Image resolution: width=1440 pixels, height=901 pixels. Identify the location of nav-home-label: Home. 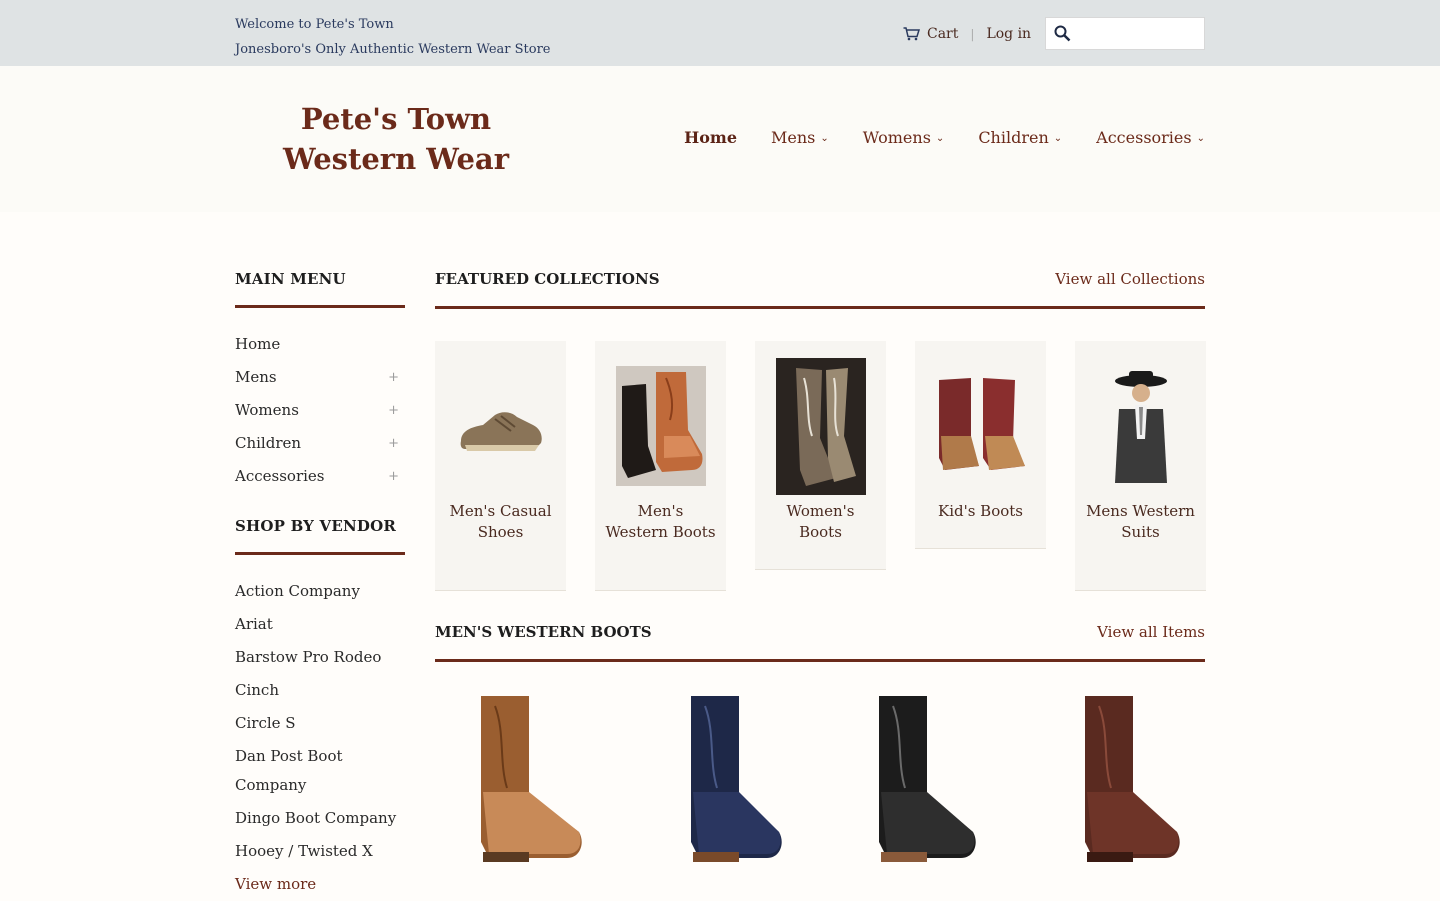
(710, 137).